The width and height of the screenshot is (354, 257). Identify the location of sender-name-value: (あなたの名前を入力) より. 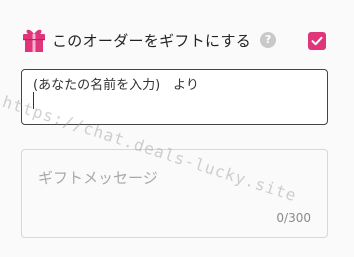
(116, 85).